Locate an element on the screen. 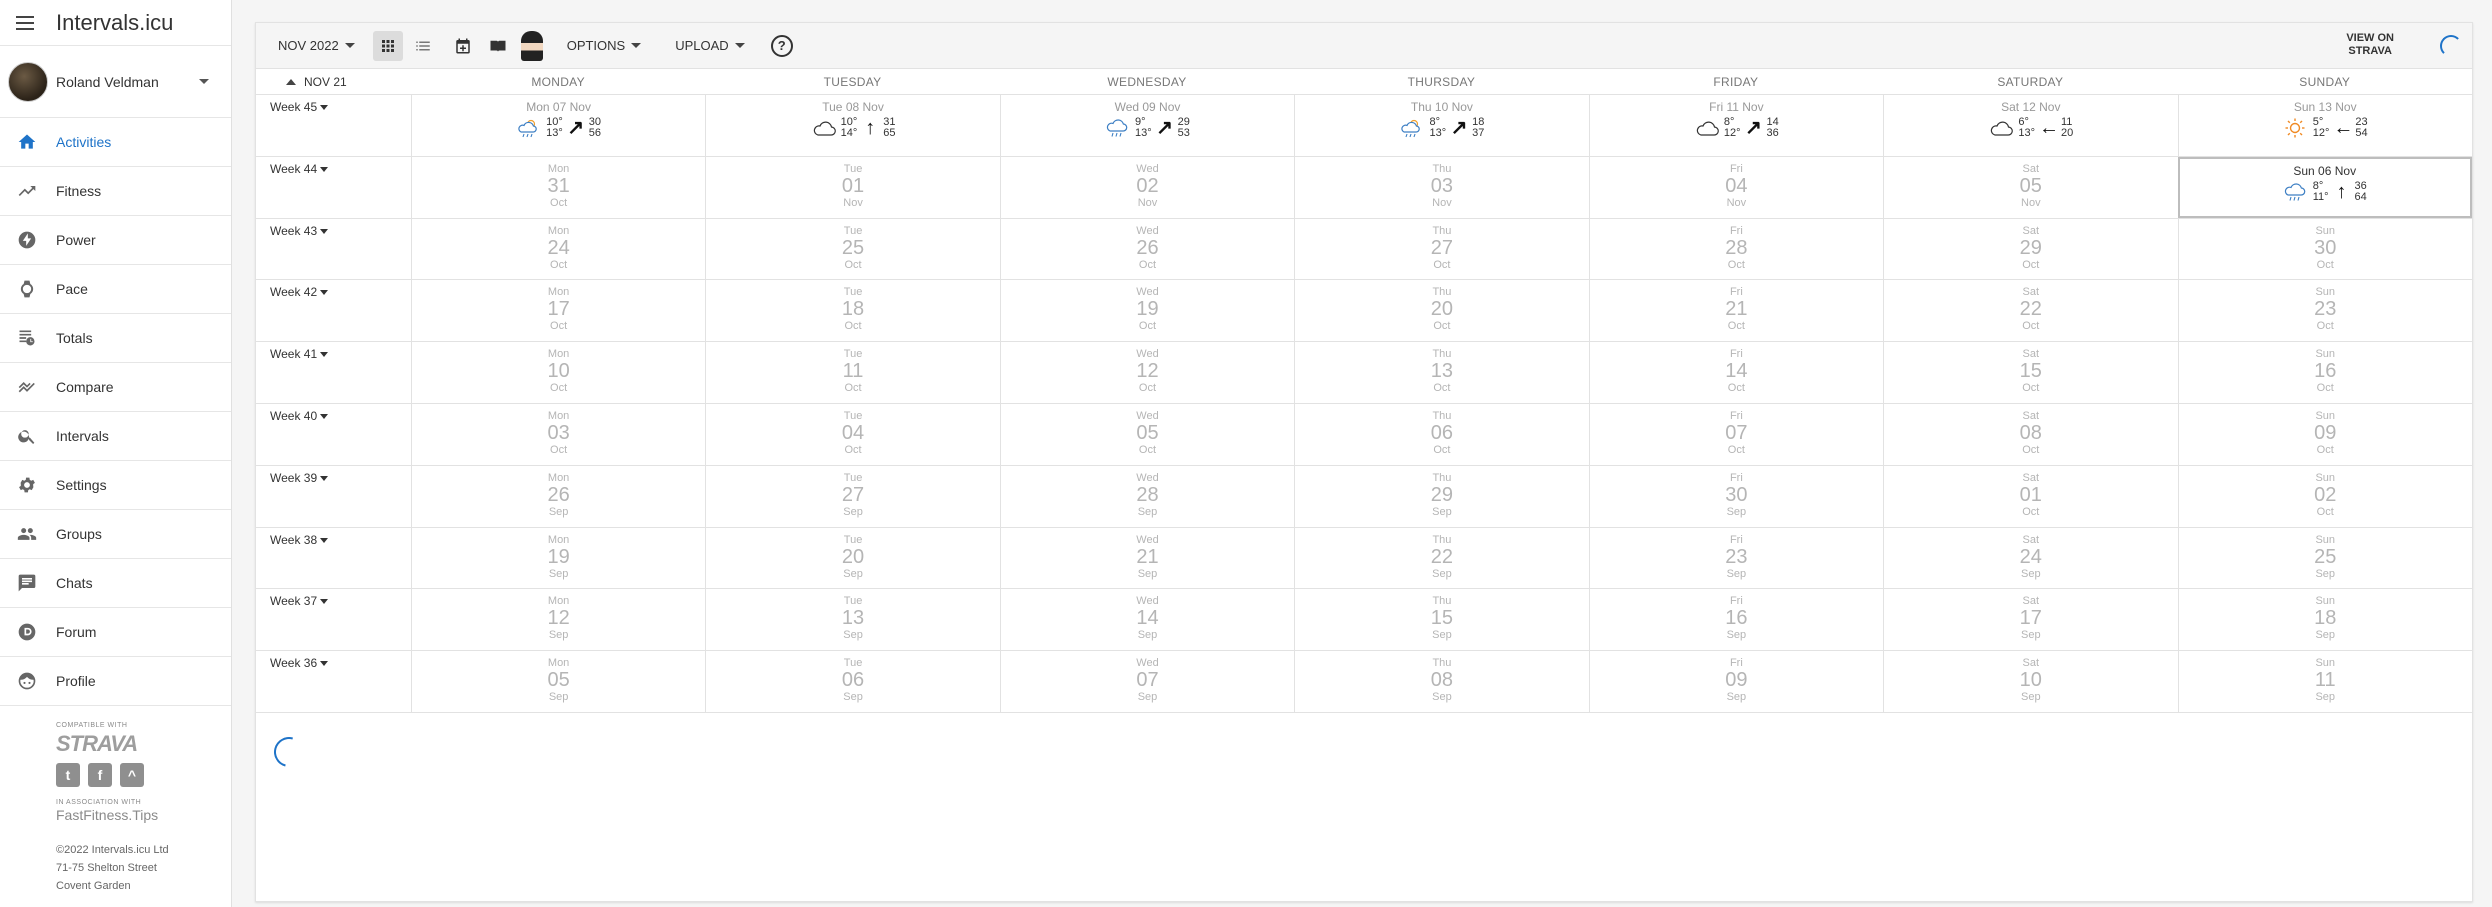  day-cell: Mon 26 Sep is located at coordinates (557, 496).